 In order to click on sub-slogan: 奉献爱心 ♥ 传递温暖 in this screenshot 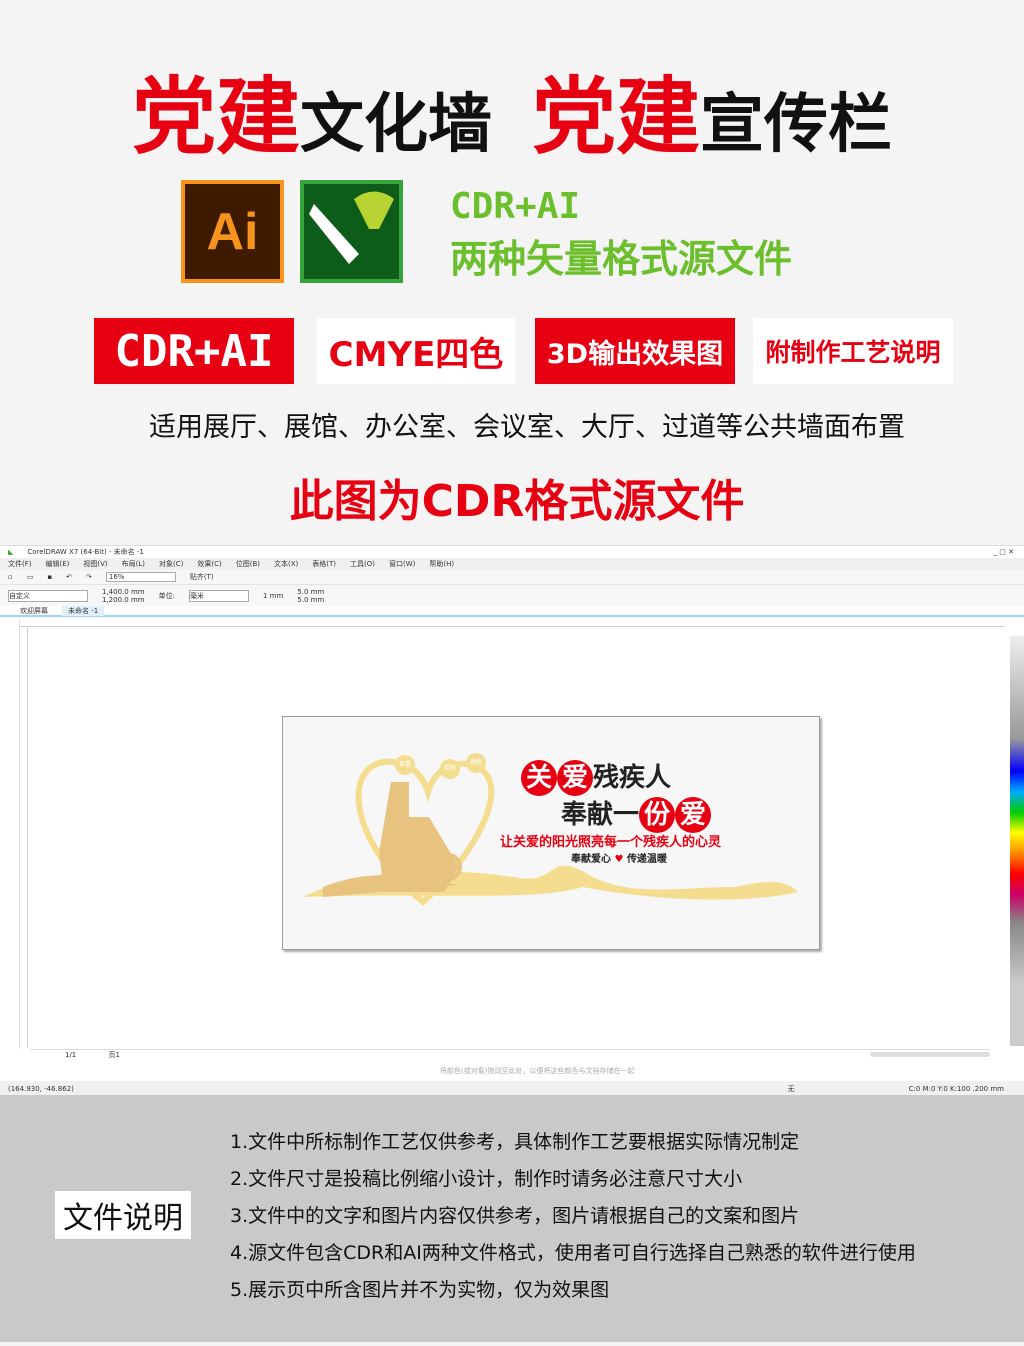, I will do `click(619, 857)`.